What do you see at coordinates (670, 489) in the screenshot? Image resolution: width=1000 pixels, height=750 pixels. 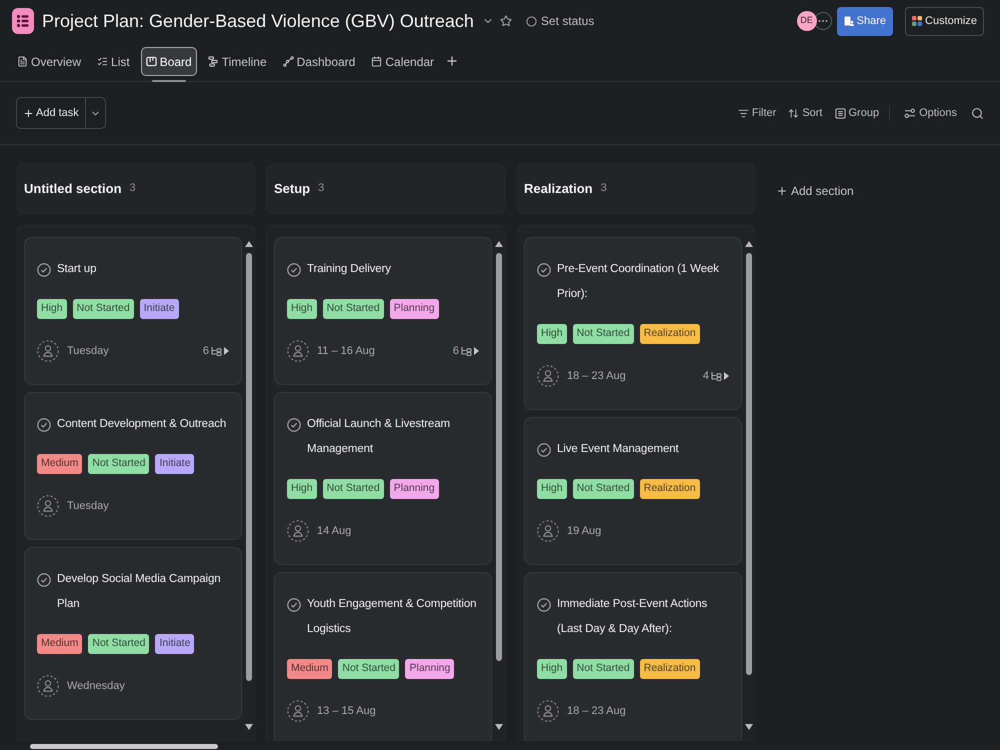 I see `task-tag: Realization` at bounding box center [670, 489].